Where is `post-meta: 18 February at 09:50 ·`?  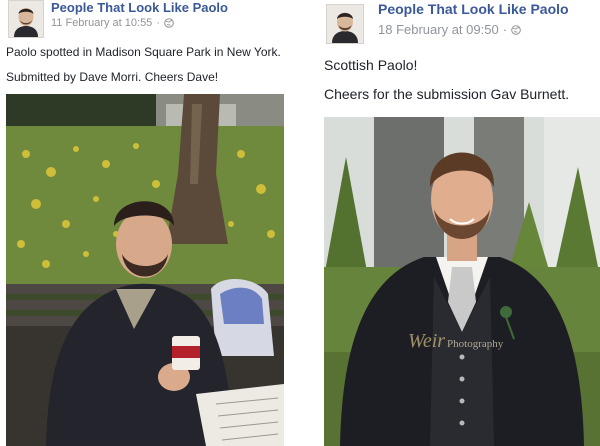 post-meta: 18 February at 09:50 · is located at coordinates (449, 29).